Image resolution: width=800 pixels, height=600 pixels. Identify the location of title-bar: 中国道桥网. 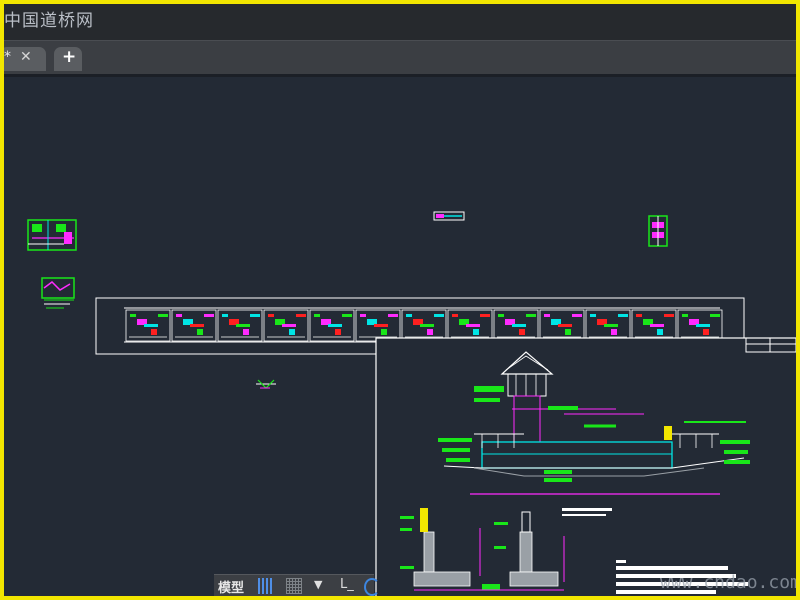
(400, 22).